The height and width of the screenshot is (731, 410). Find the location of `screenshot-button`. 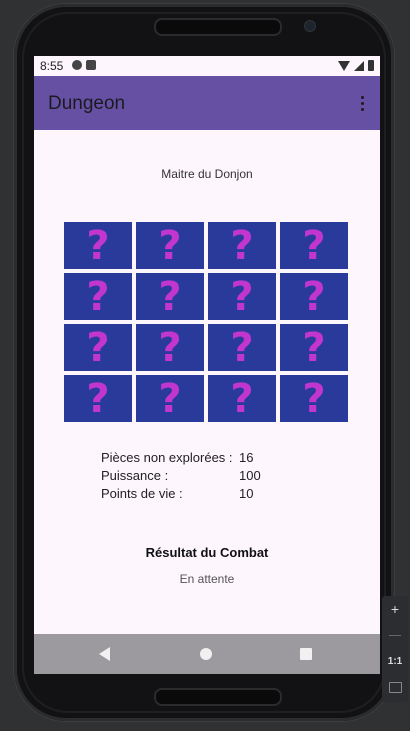

screenshot-button is located at coordinates (395, 687).